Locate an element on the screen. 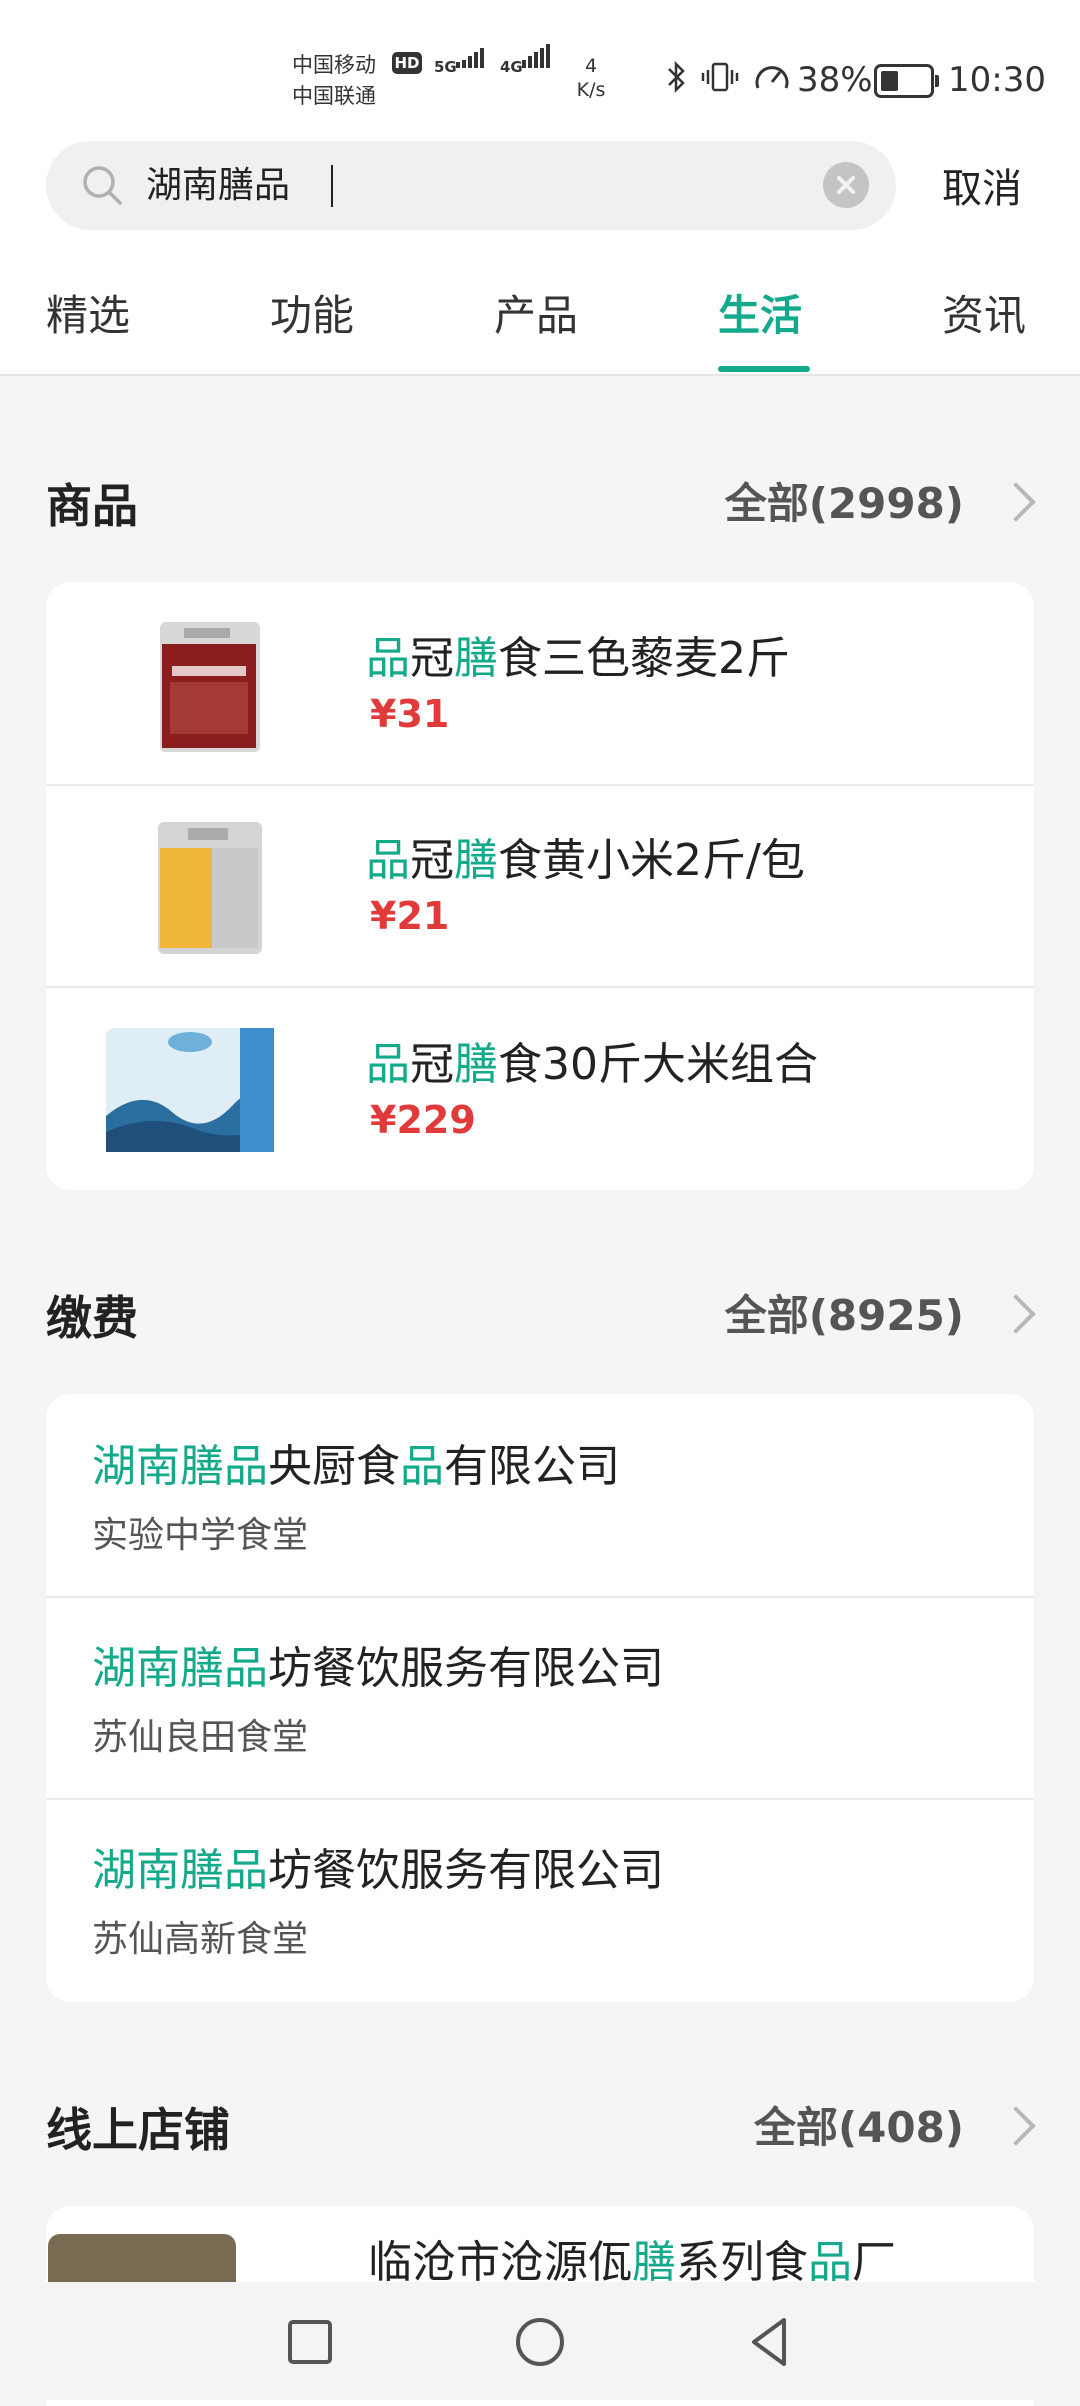  clear-icon is located at coordinates (846, 185).